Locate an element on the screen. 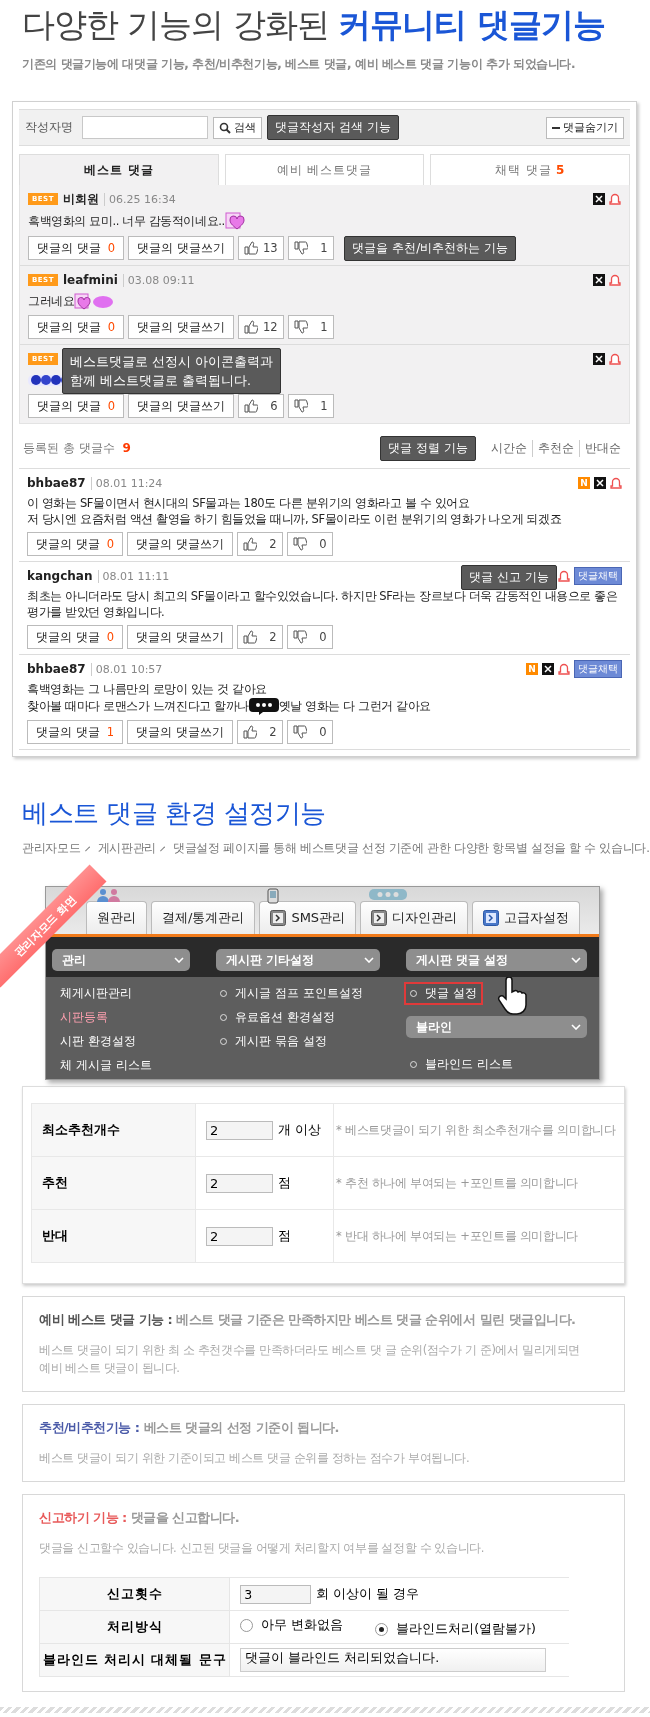 The width and height of the screenshot is (650, 1717). like-button: 12 is located at coordinates (260, 327).